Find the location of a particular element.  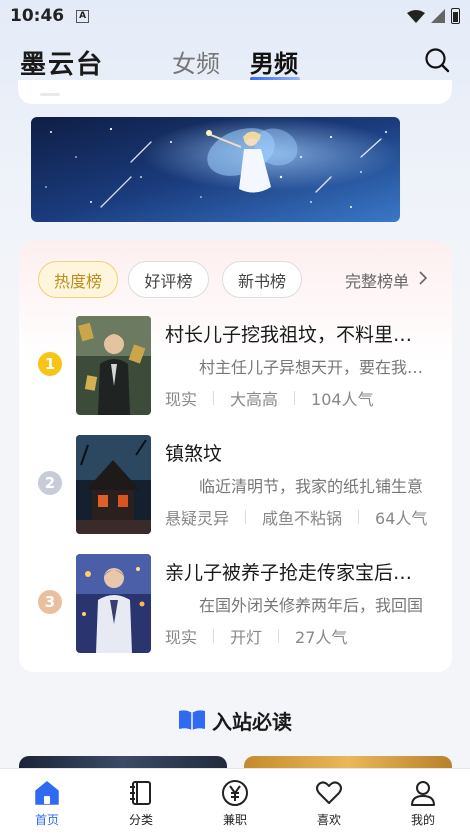

book-popularity: 104人气 is located at coordinates (342, 399).